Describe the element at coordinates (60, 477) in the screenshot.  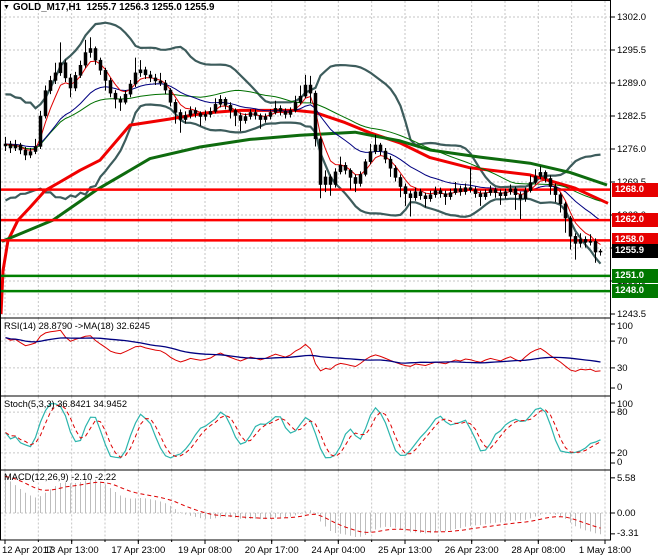
I see `macd-panel-label: MACD(12,26,9) -2.10 -2.22` at that location.